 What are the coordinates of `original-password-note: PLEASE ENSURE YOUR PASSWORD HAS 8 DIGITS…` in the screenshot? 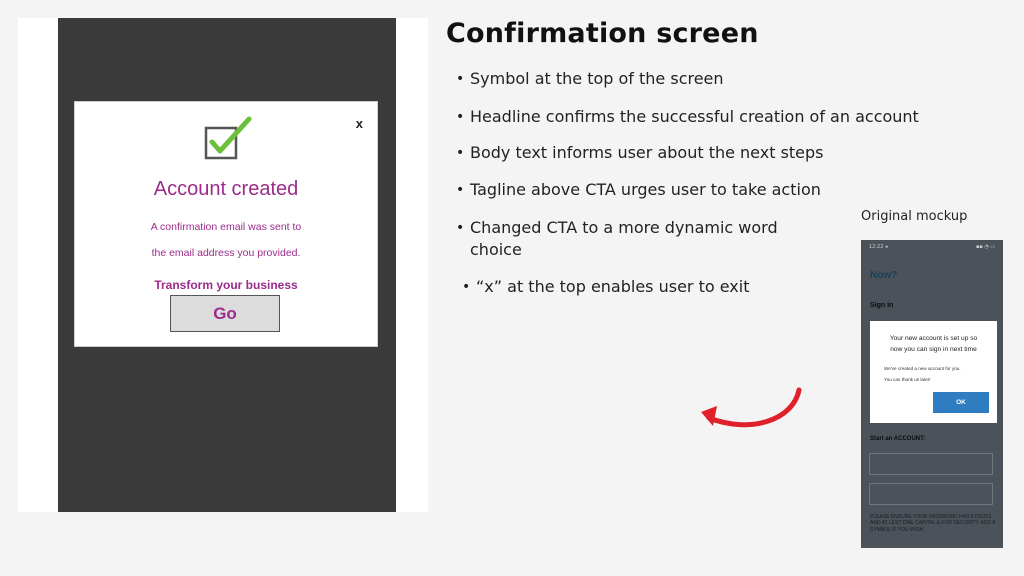 It's located at (933, 523).